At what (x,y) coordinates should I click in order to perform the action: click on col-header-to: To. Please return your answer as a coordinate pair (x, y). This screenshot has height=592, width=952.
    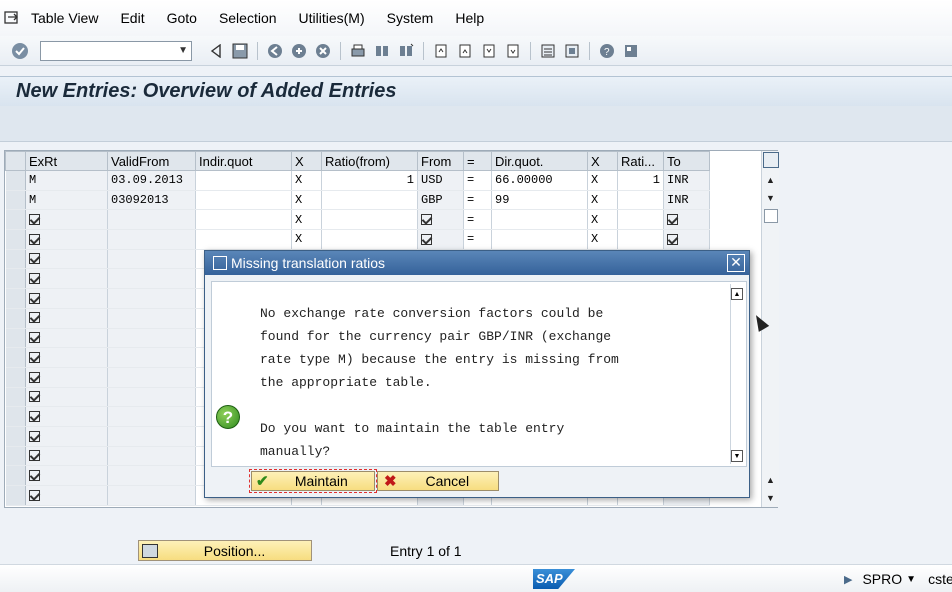
    Looking at the image, I should click on (686, 161).